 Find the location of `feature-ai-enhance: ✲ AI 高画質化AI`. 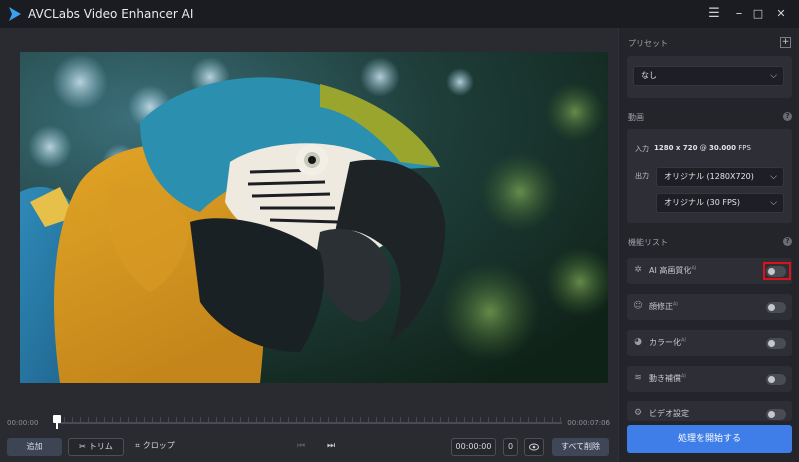

feature-ai-enhance: ✲ AI 高画質化AI is located at coordinates (709, 271).